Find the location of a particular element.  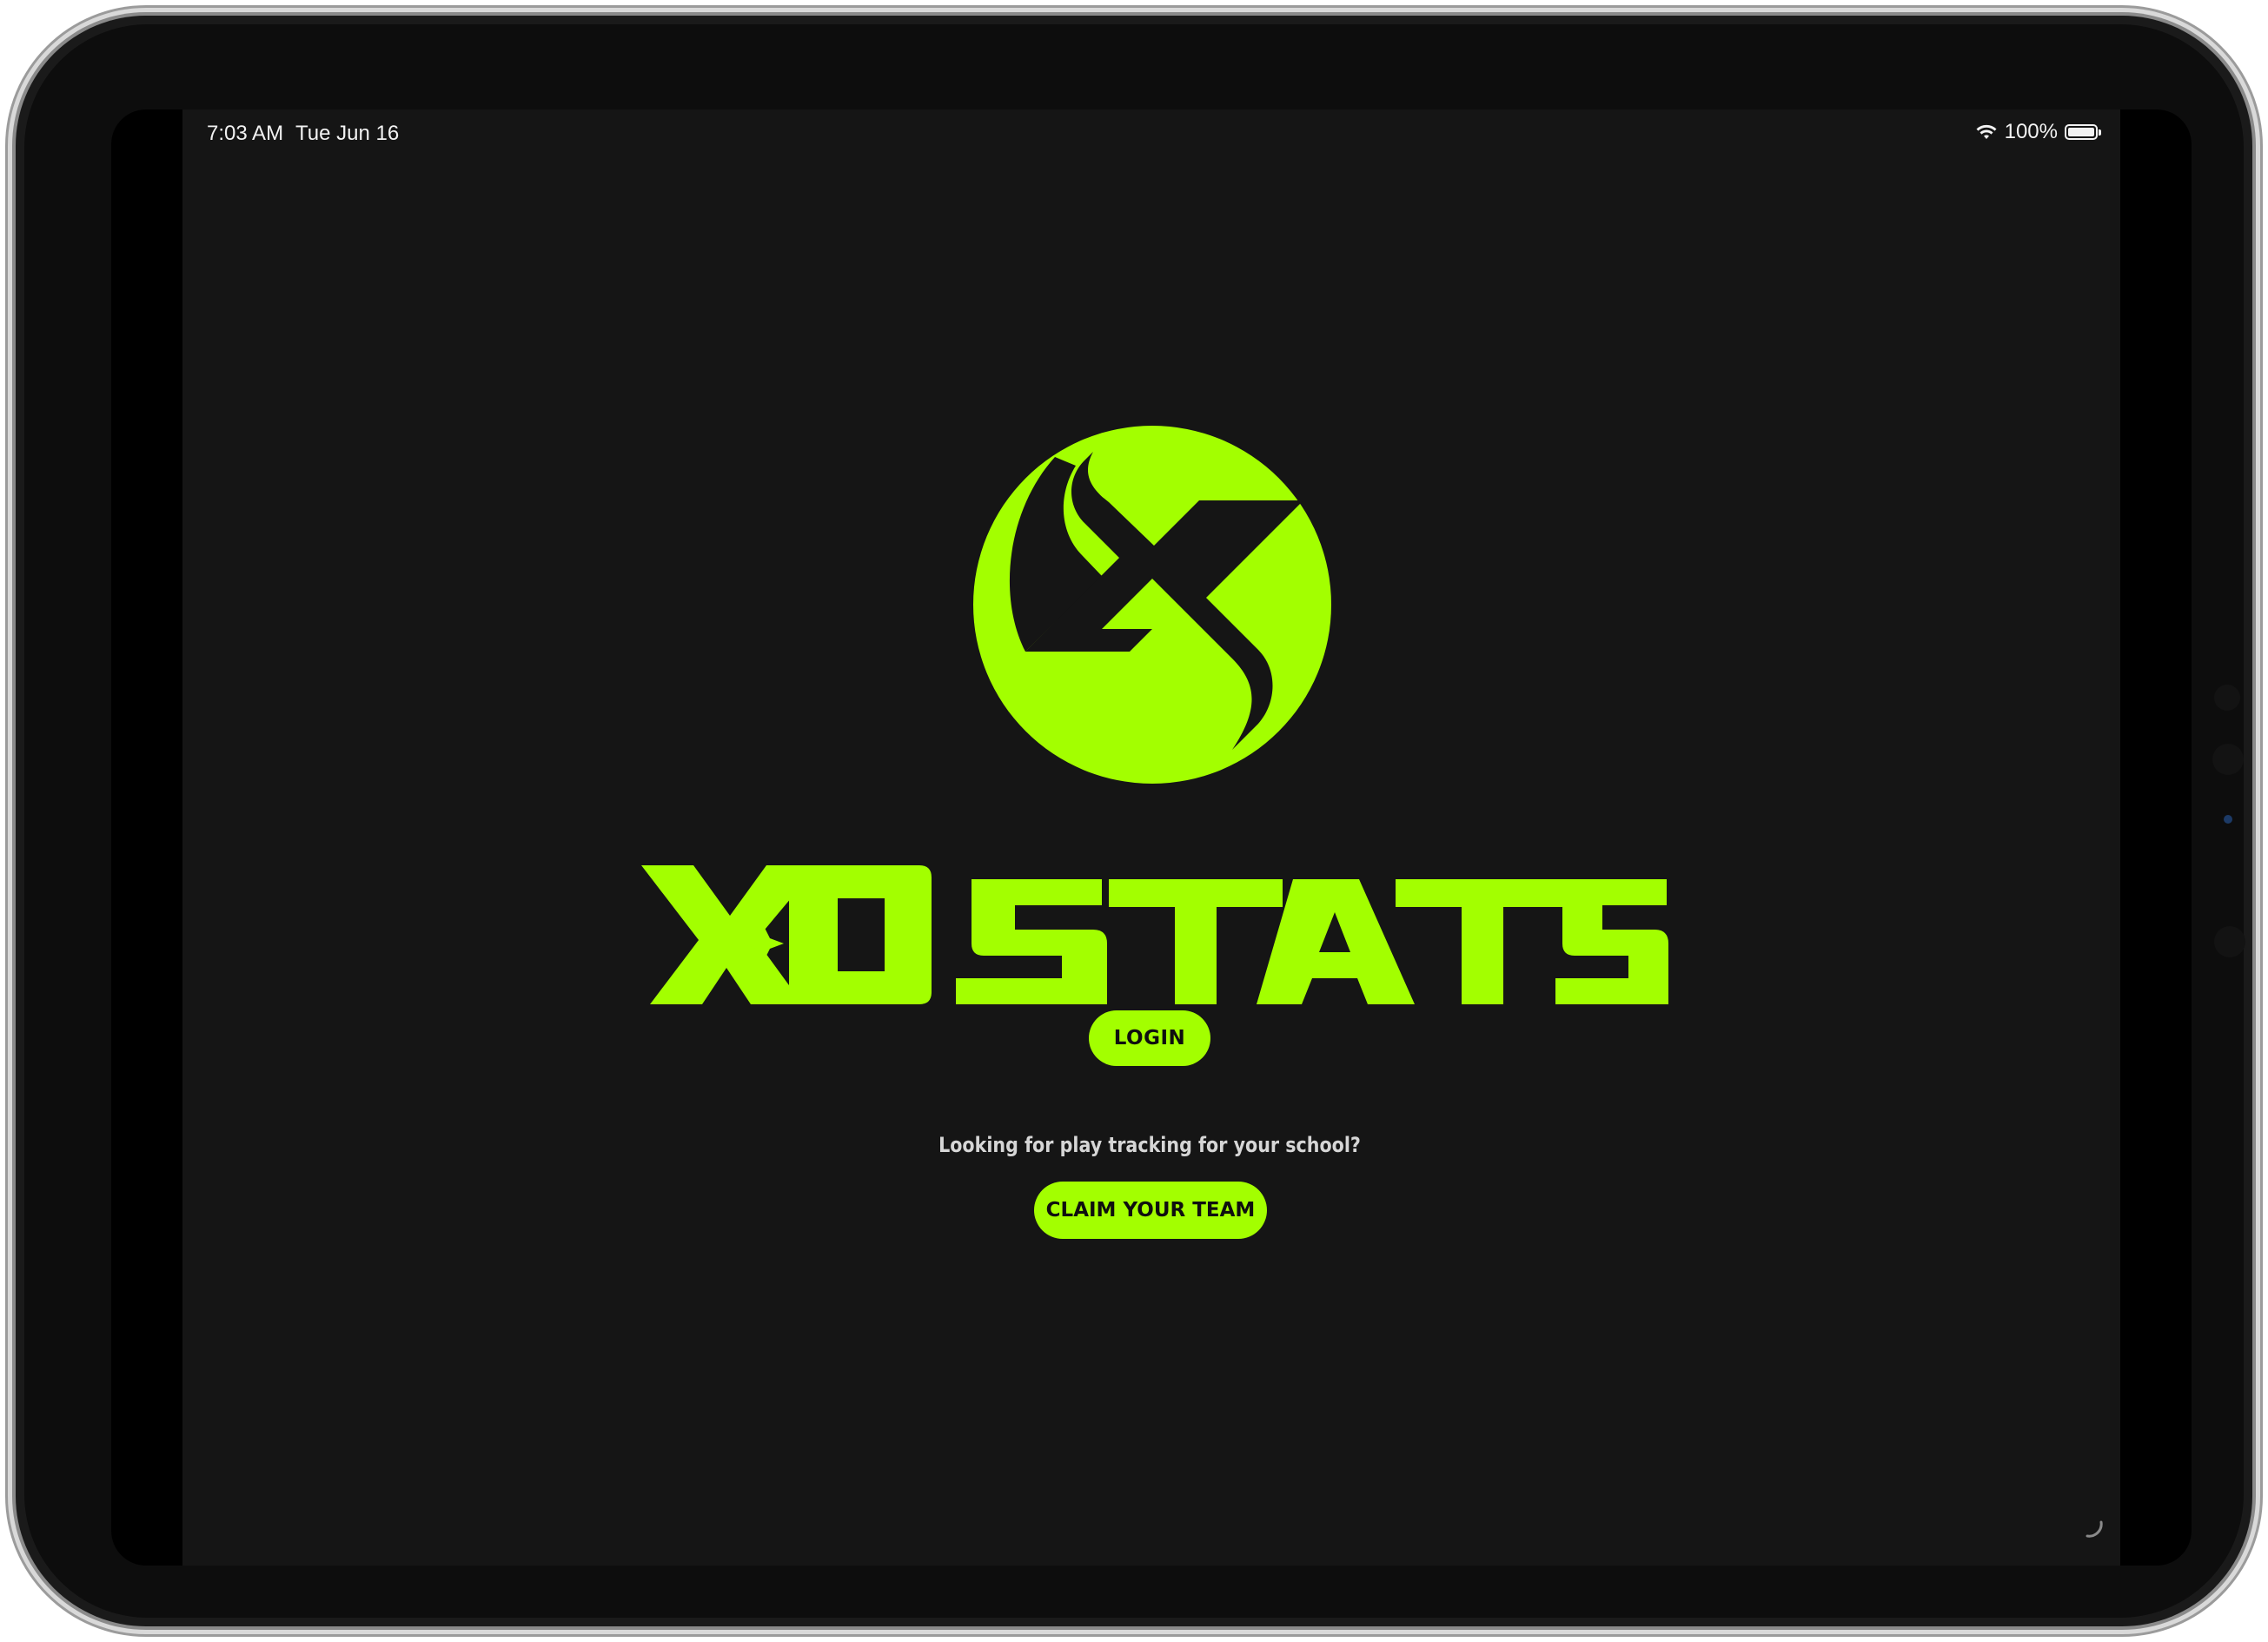

status-date: Tue Jun 16 is located at coordinates (347, 133).